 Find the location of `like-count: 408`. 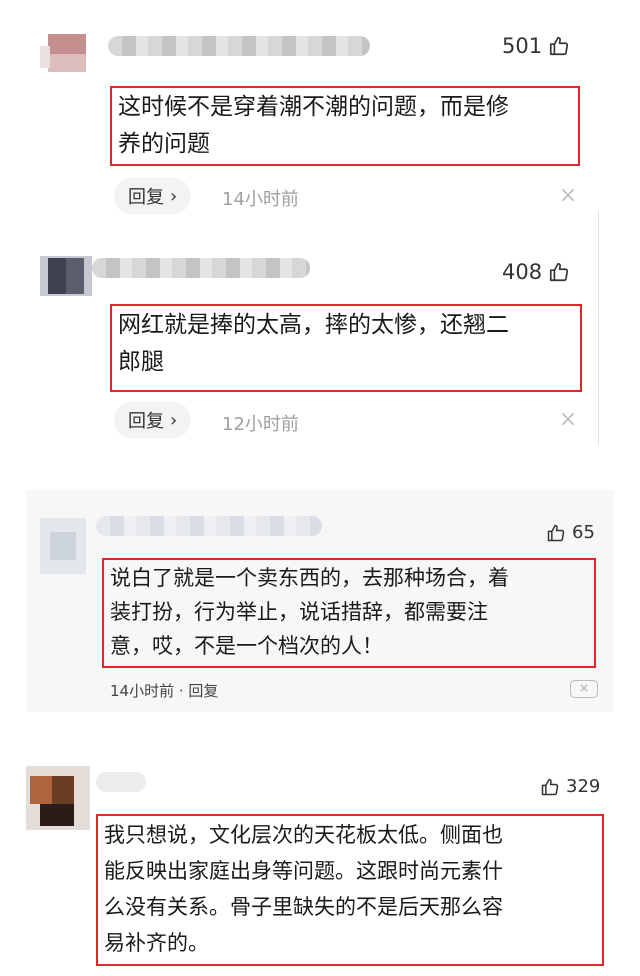

like-count: 408 is located at coordinates (536, 272).